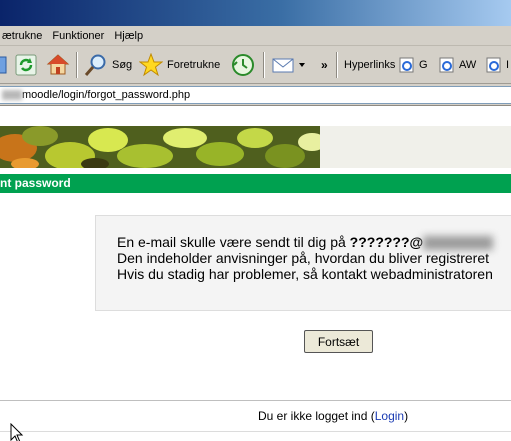  I want to click on refresh-icon, so click(26, 65).